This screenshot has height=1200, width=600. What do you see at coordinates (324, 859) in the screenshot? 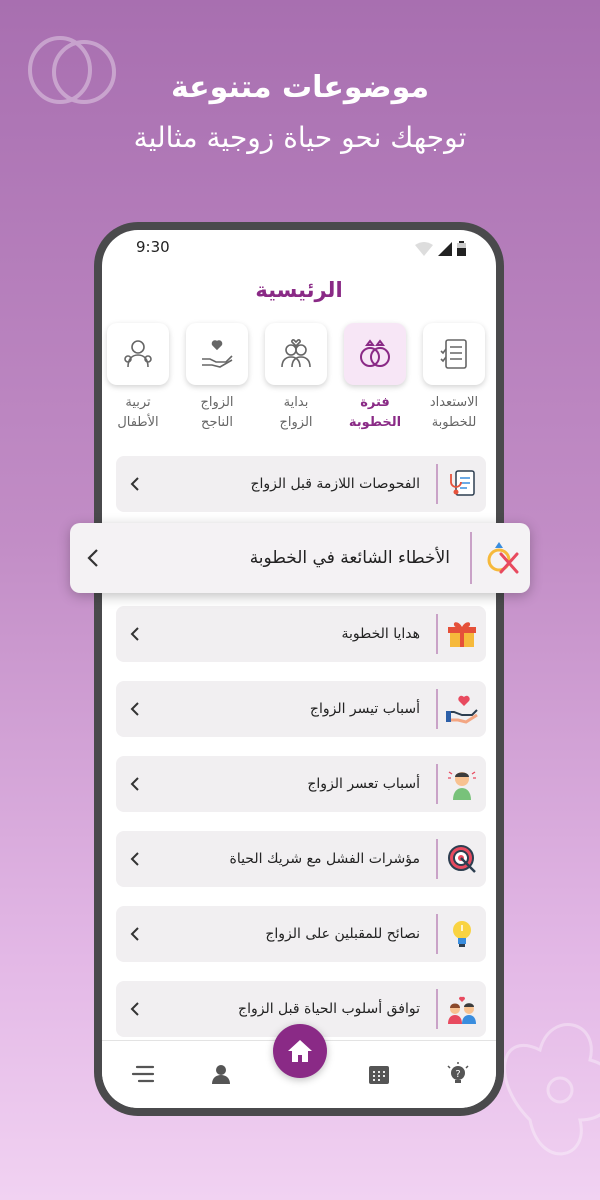
I see `topic-label: مؤشرات الفشل مع شريك الحياة` at bounding box center [324, 859].